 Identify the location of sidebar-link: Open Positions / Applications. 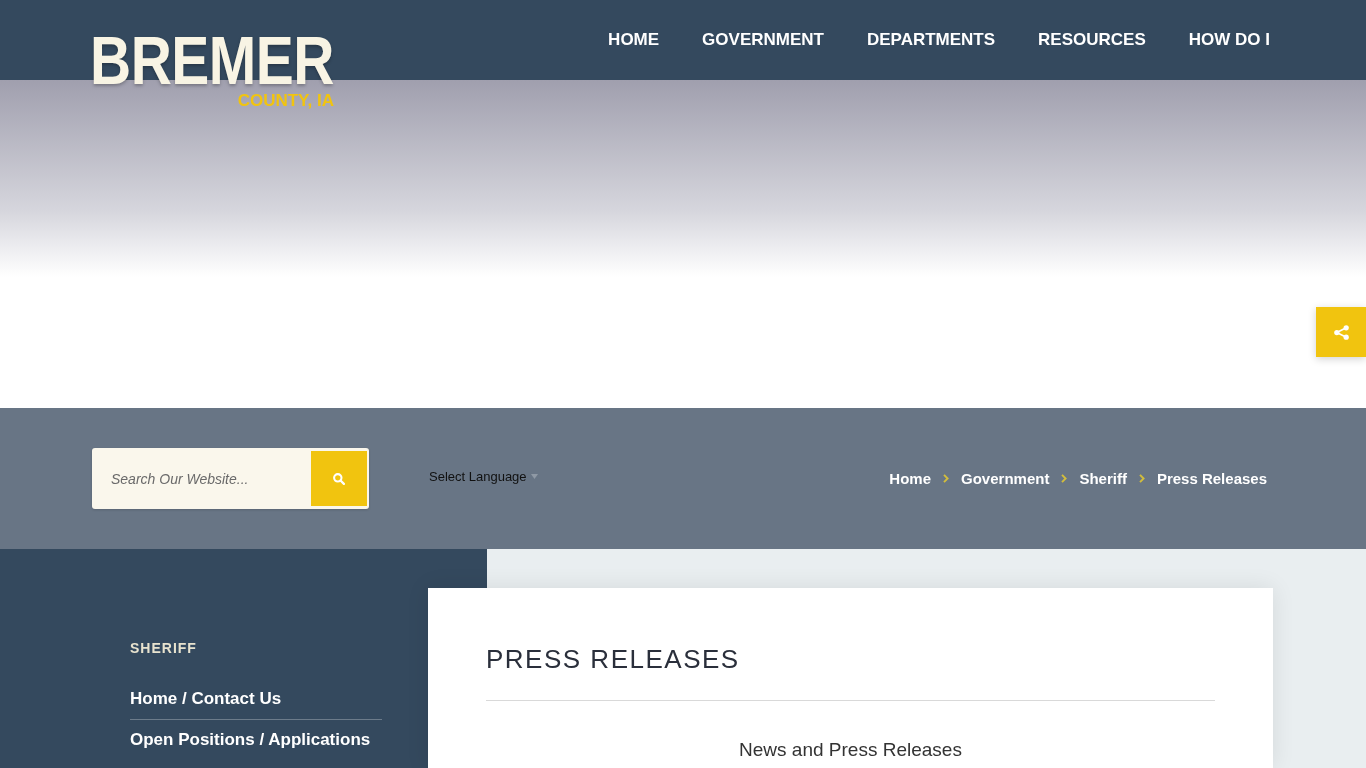
(256, 740).